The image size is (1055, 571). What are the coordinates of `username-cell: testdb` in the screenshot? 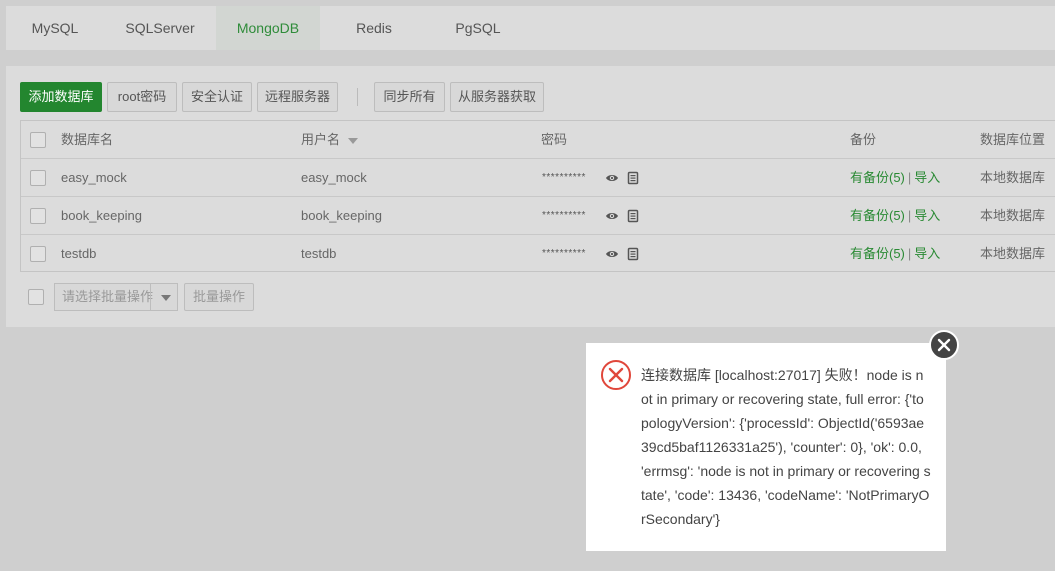 It's located at (319, 253).